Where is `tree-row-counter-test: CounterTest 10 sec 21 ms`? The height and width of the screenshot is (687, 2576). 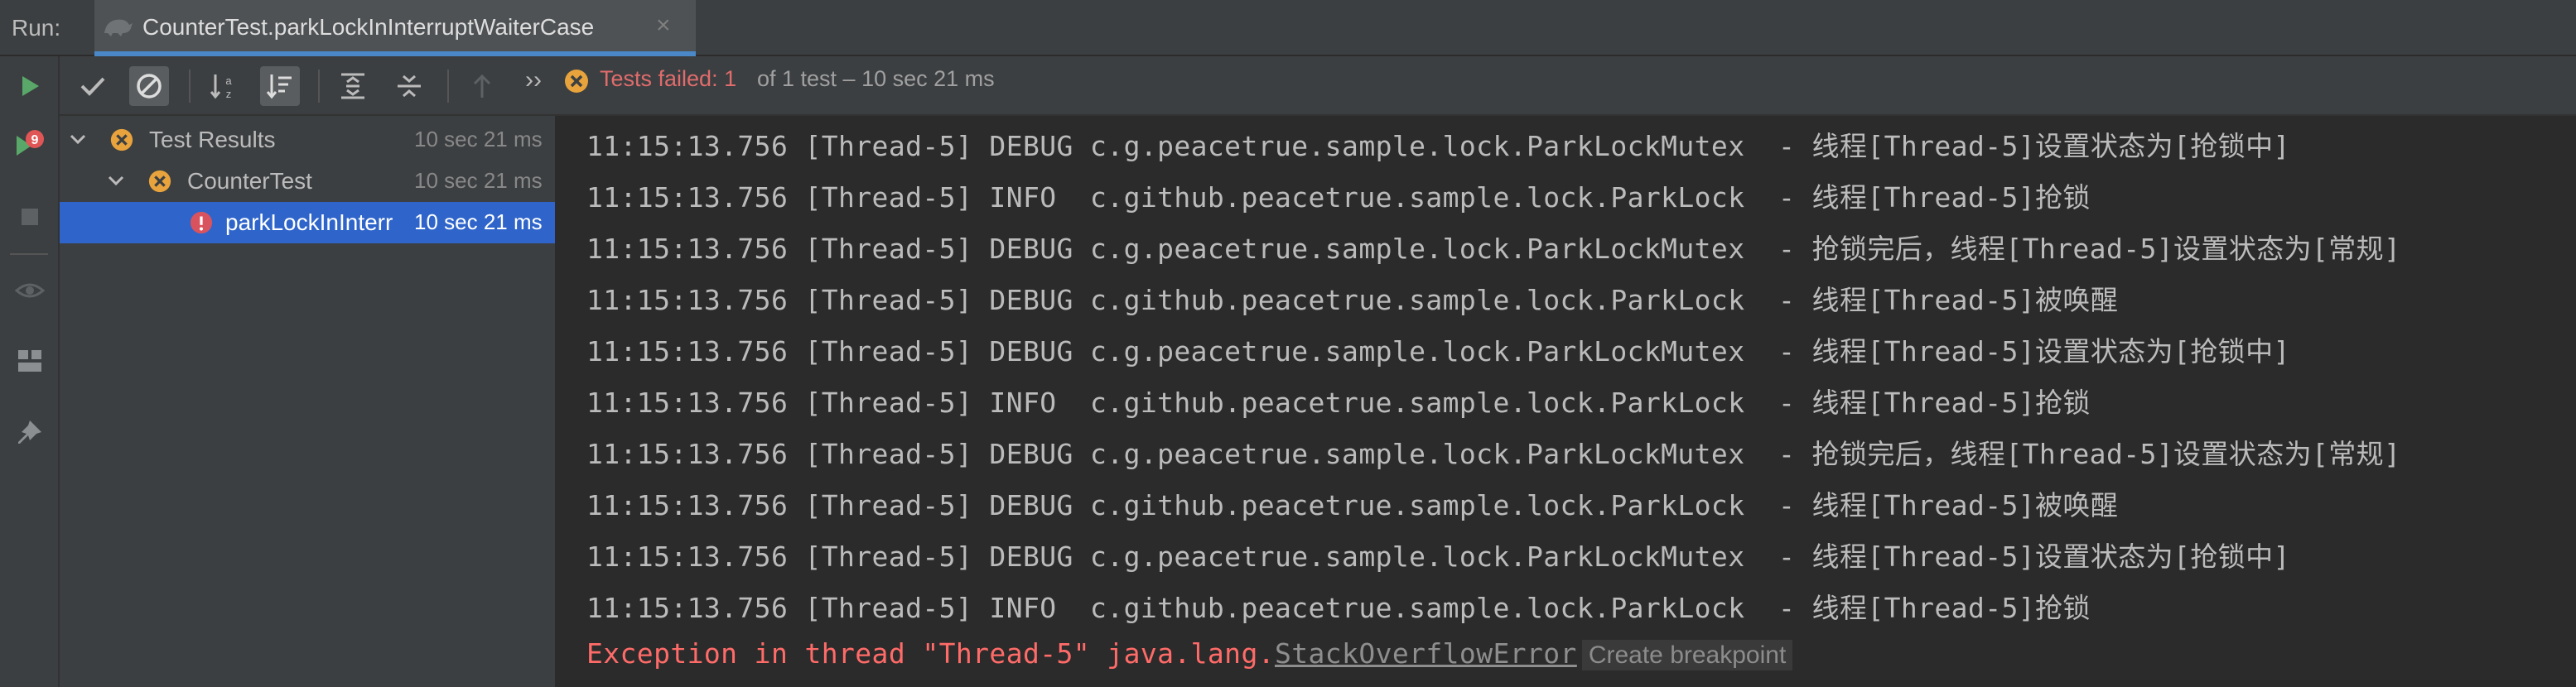 tree-row-counter-test: CounterTest 10 sec 21 ms is located at coordinates (307, 181).